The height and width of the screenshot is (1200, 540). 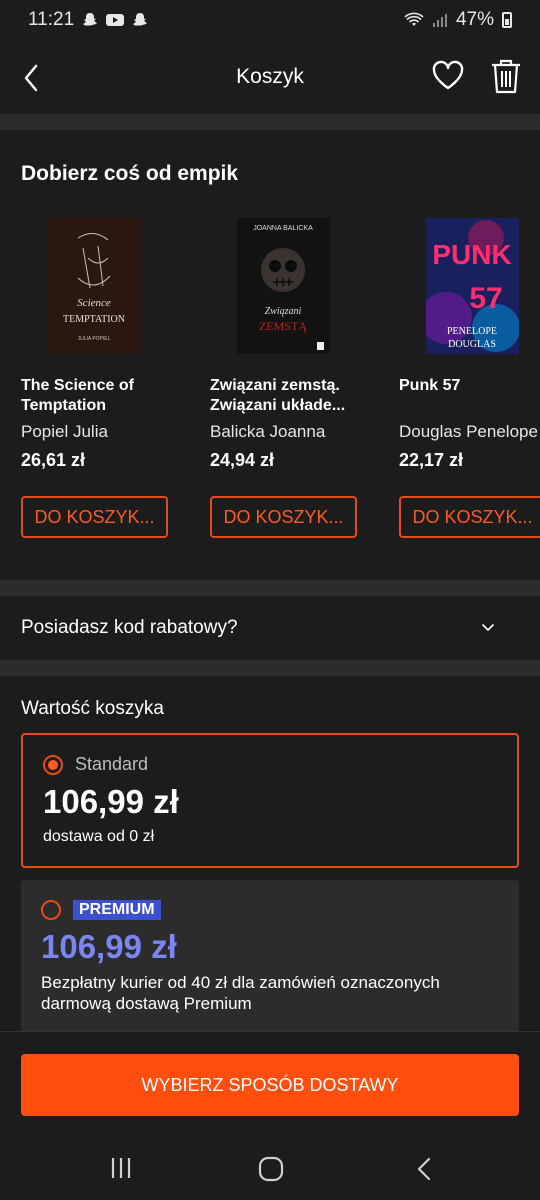 I want to click on standard-price: 106,99 zł, so click(x=111, y=801).